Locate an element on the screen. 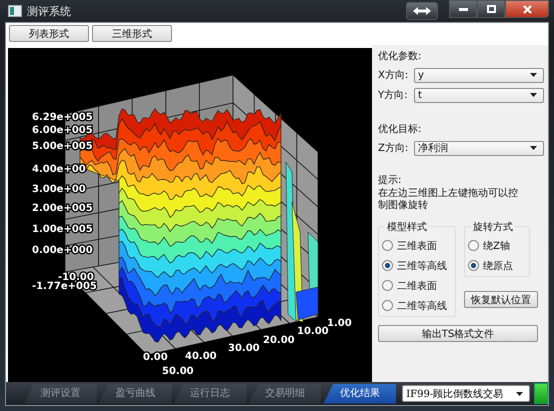 This screenshot has width=554, height=411. maximize-icon is located at coordinates (491, 9).